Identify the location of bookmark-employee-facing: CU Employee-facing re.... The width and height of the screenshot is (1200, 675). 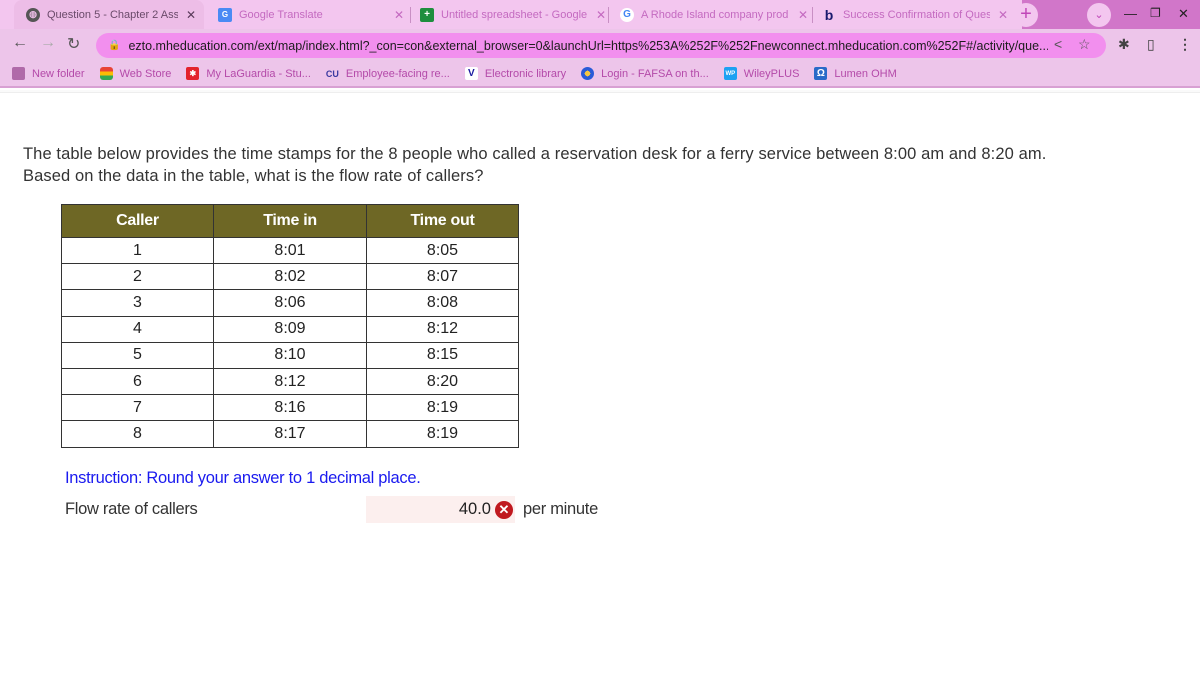
(388, 73).